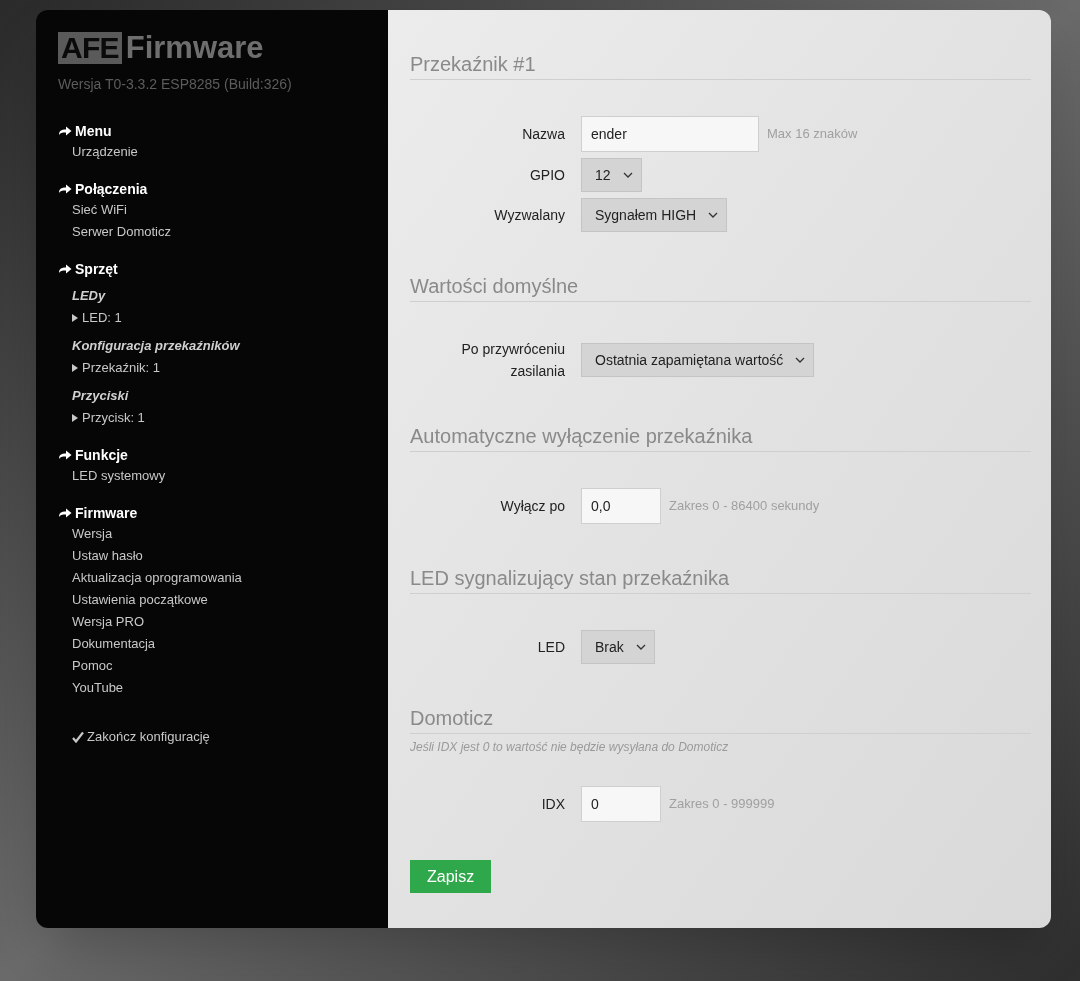 The width and height of the screenshot is (1080, 981). Describe the element at coordinates (93, 131) in the screenshot. I see `section-heading: Menu` at that location.